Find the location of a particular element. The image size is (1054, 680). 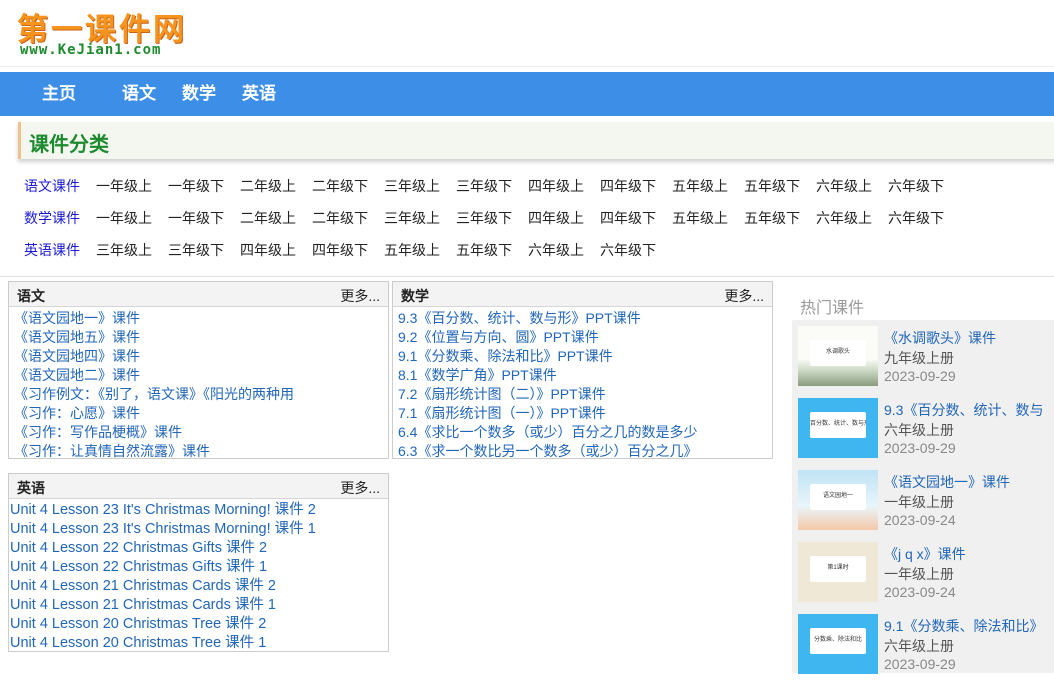

thumbnail-image: 水调歌头 is located at coordinates (838, 356).